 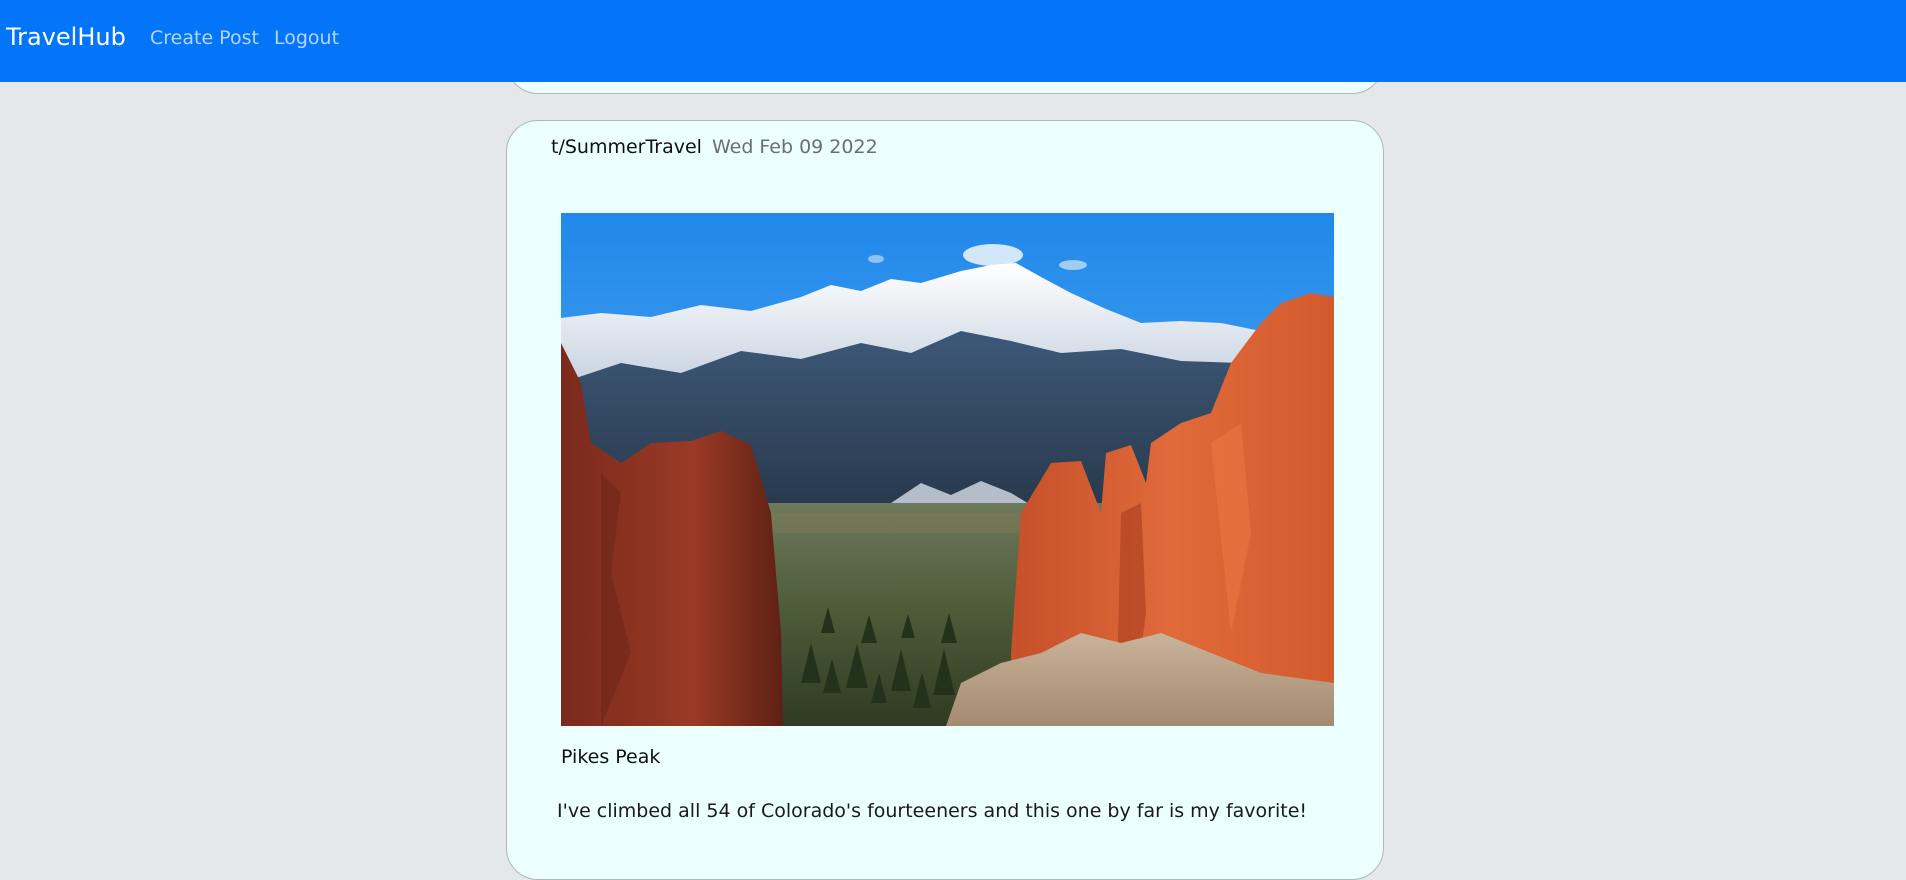 What do you see at coordinates (204, 38) in the screenshot?
I see `create-post-link: Create Post` at bounding box center [204, 38].